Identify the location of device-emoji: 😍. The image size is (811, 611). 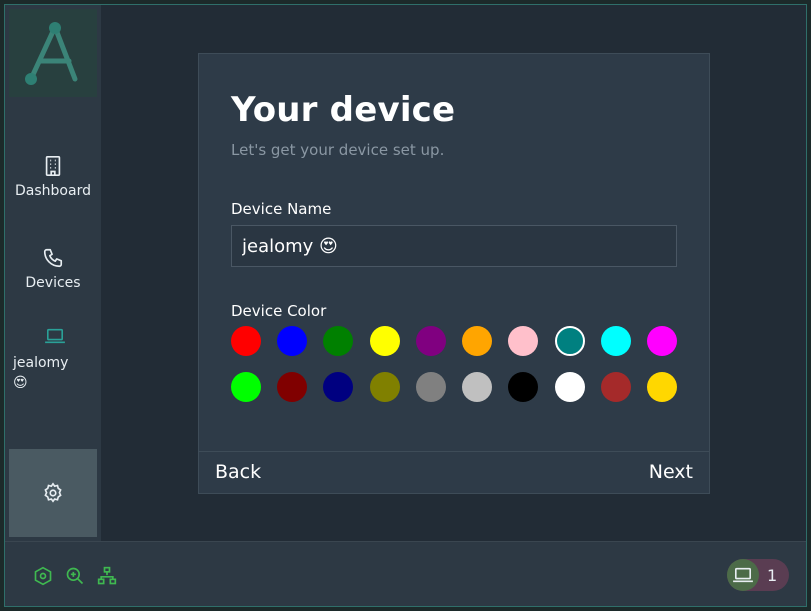
(20, 383).